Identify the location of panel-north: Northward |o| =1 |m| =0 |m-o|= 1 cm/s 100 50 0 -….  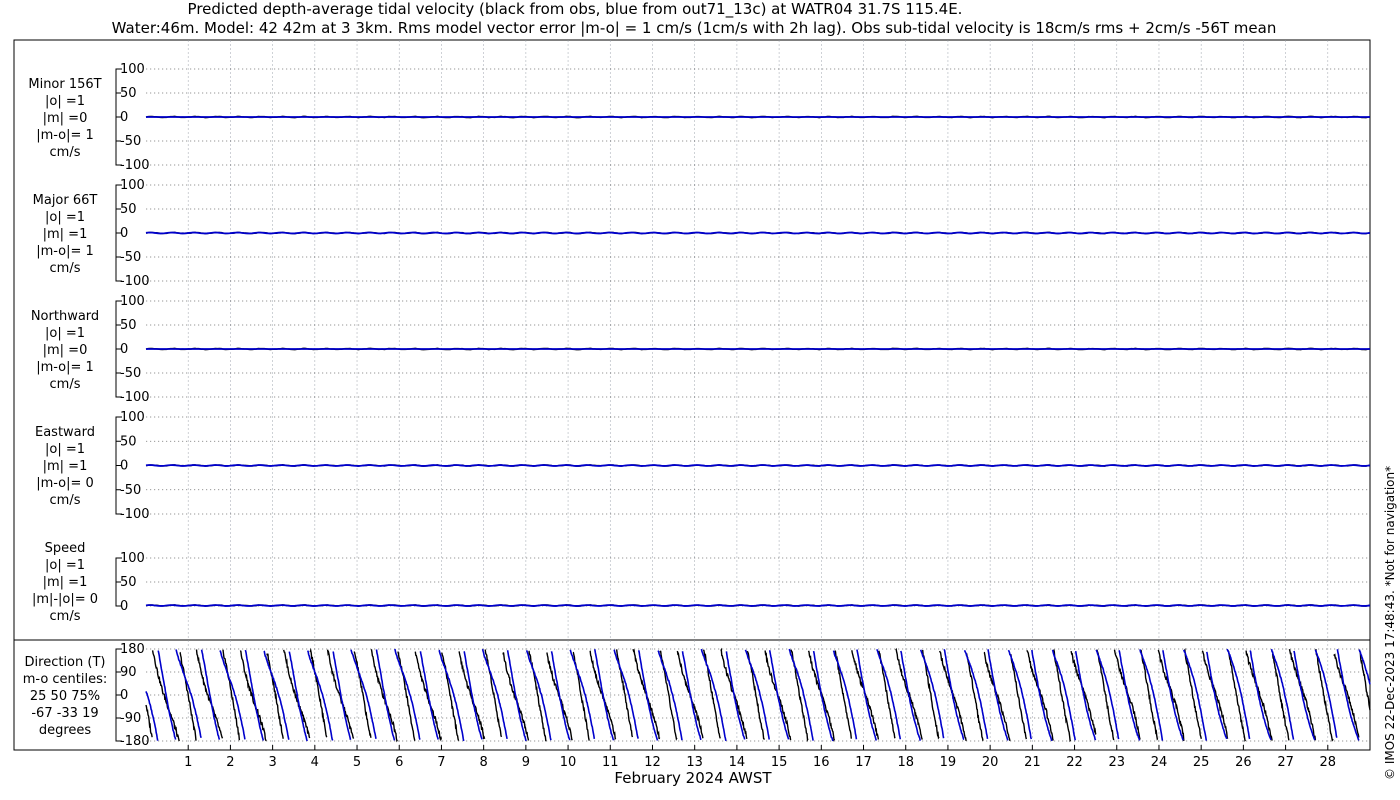
(701, 349).